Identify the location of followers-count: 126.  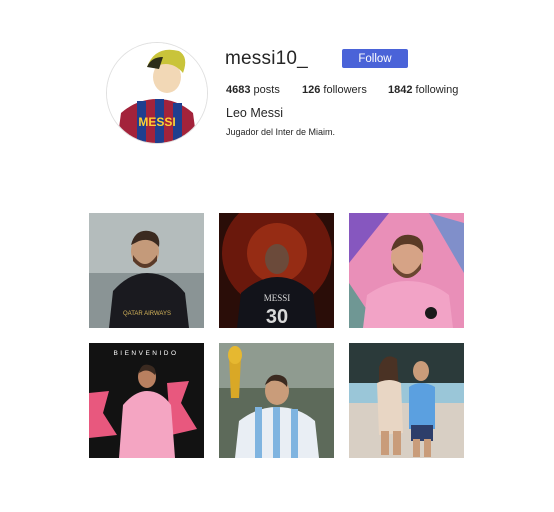
(311, 90).